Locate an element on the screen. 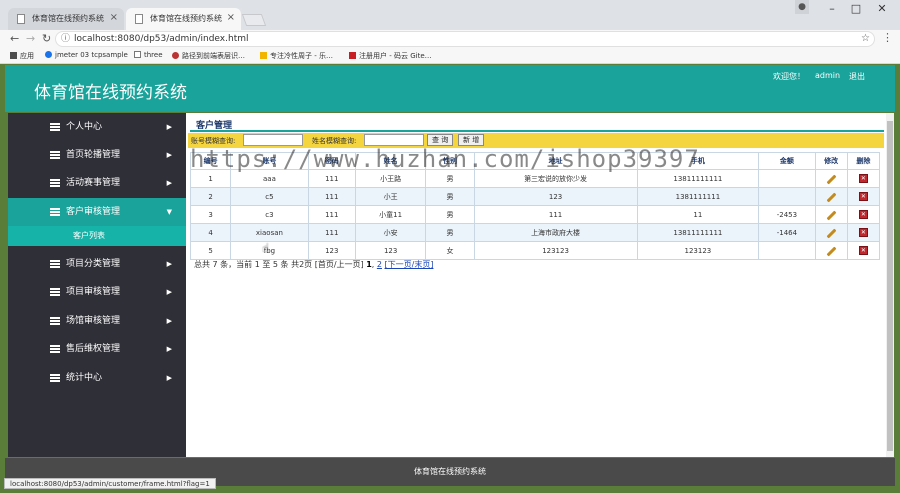 Image resolution: width=900 pixels, height=493 pixels. gitee-icon is located at coordinates (352, 55).